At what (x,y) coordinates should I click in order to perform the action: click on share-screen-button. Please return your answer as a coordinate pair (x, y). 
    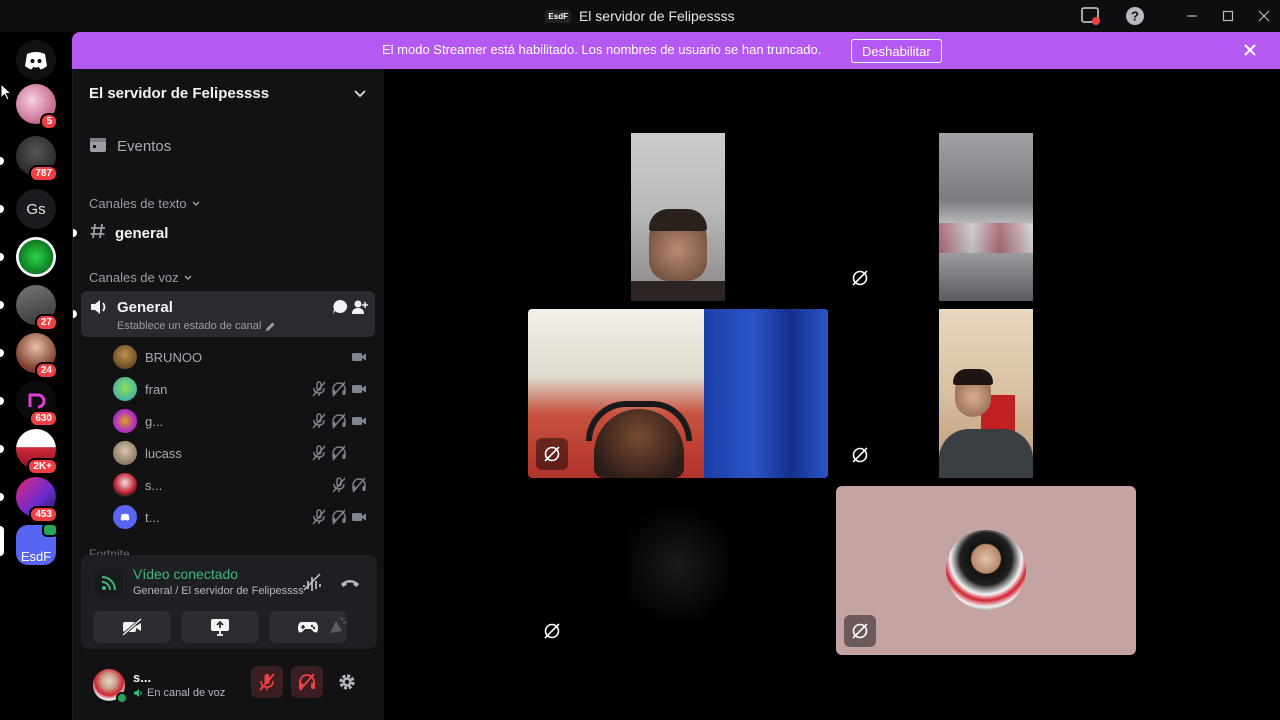
    Looking at the image, I should click on (220, 627).